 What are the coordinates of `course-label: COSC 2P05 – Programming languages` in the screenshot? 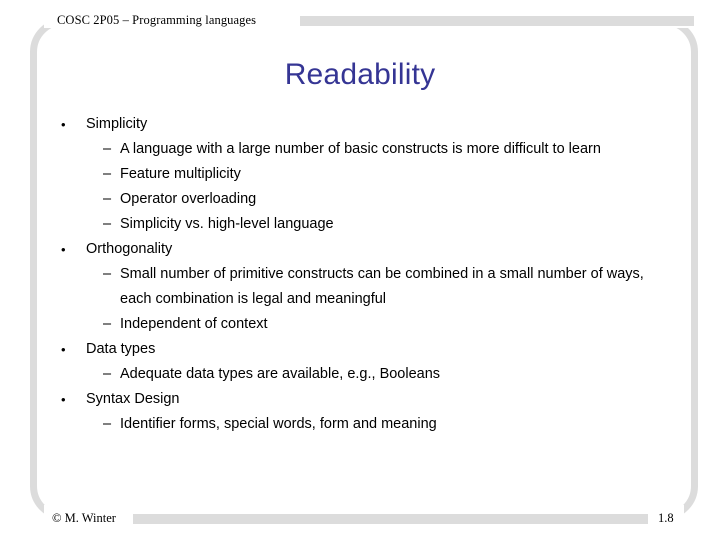 It's located at (157, 20).